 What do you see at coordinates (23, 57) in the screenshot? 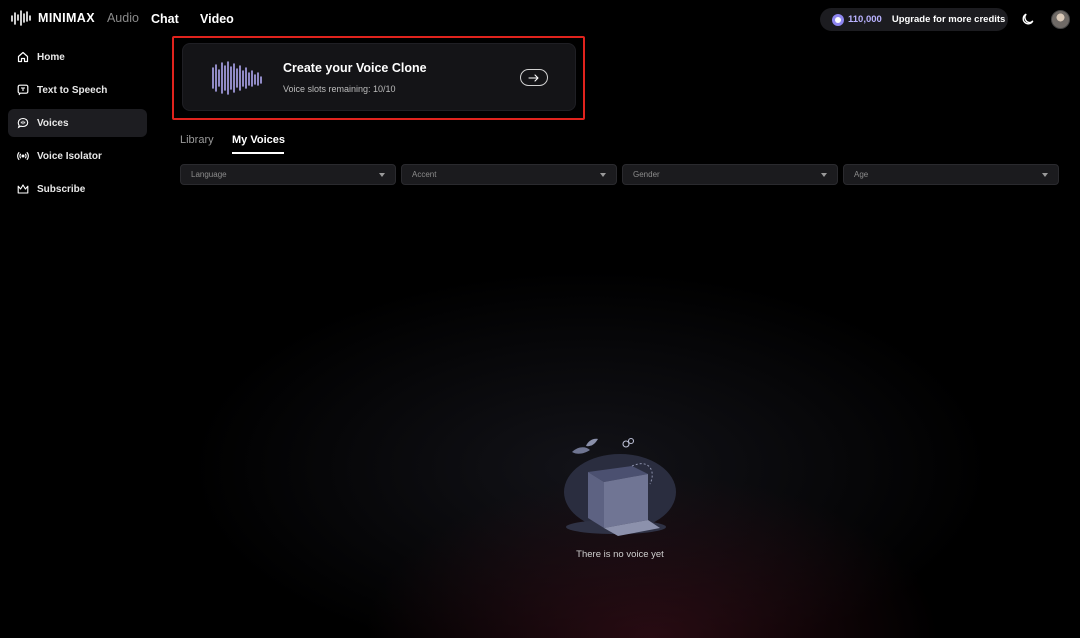
I see `home-icon` at bounding box center [23, 57].